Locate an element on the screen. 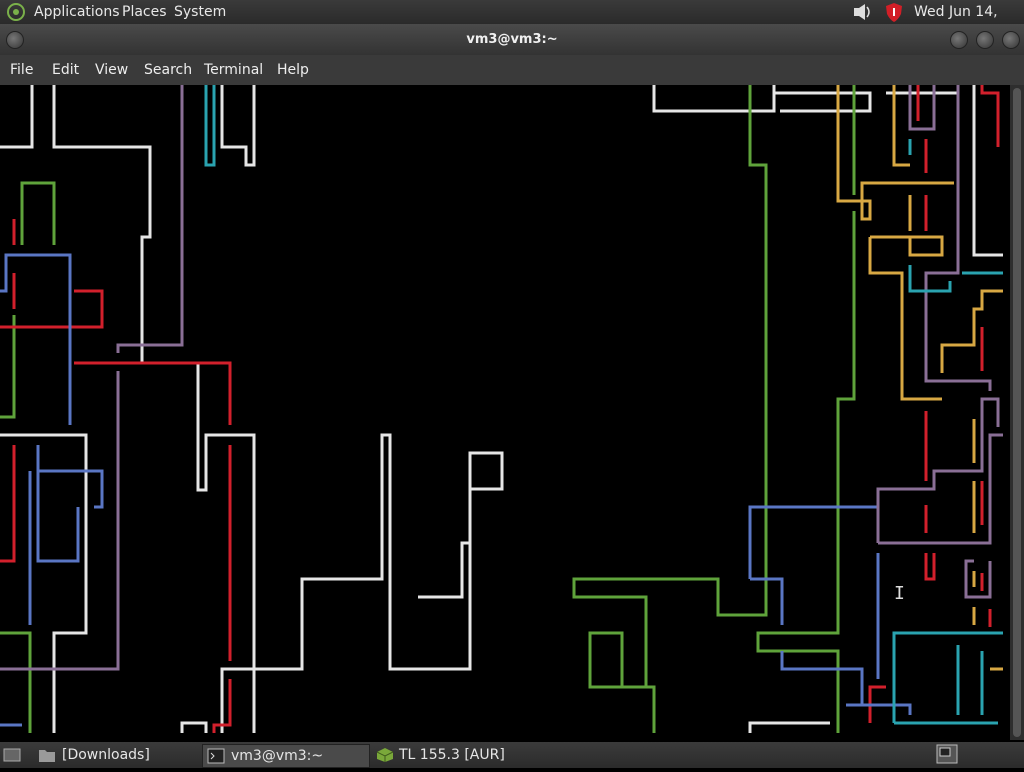  system-menu: System is located at coordinates (200, 12).